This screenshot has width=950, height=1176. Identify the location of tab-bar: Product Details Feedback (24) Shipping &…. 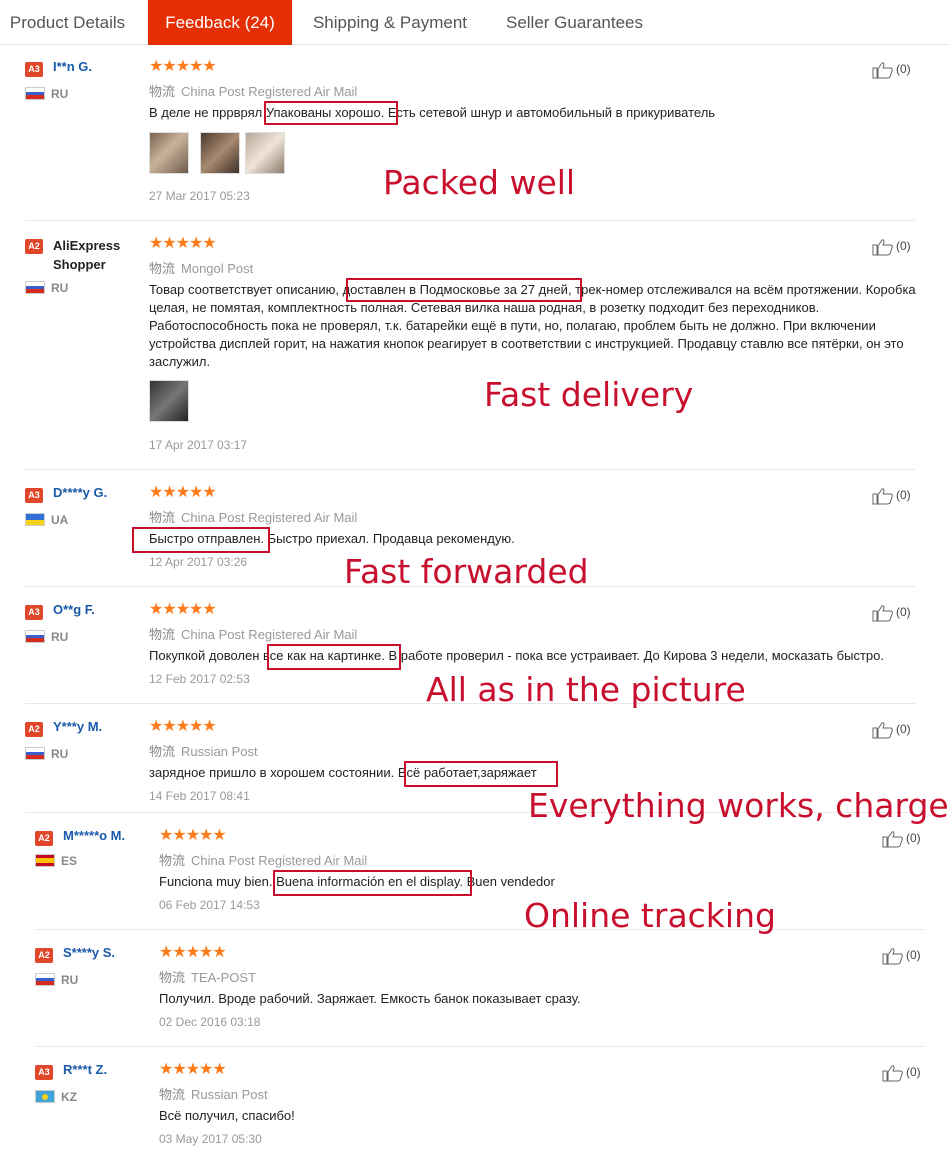
(475, 22).